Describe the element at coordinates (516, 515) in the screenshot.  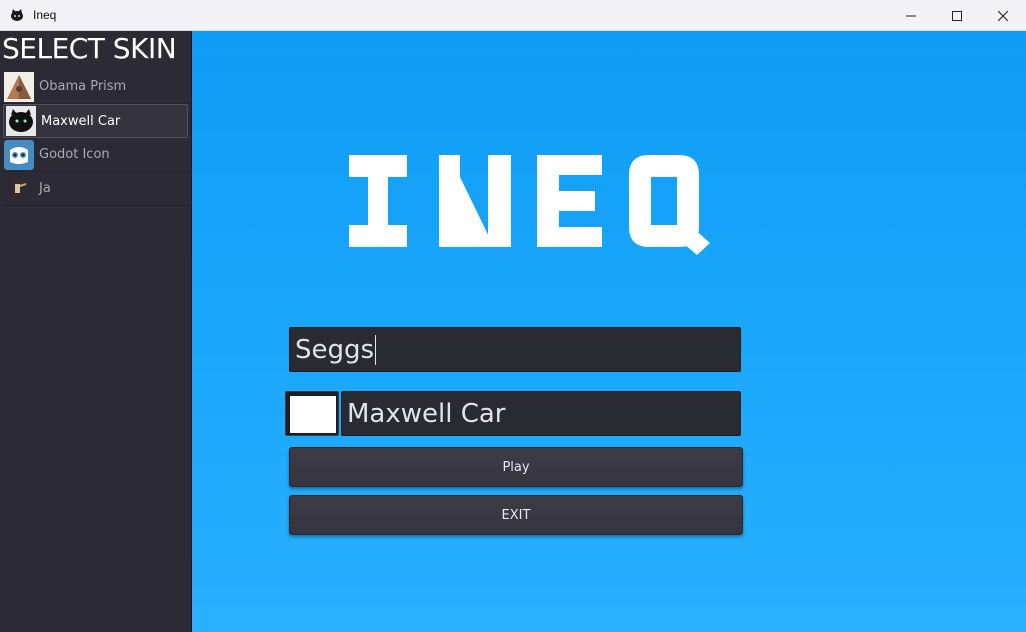
I see `exit-button: EXIT` at that location.